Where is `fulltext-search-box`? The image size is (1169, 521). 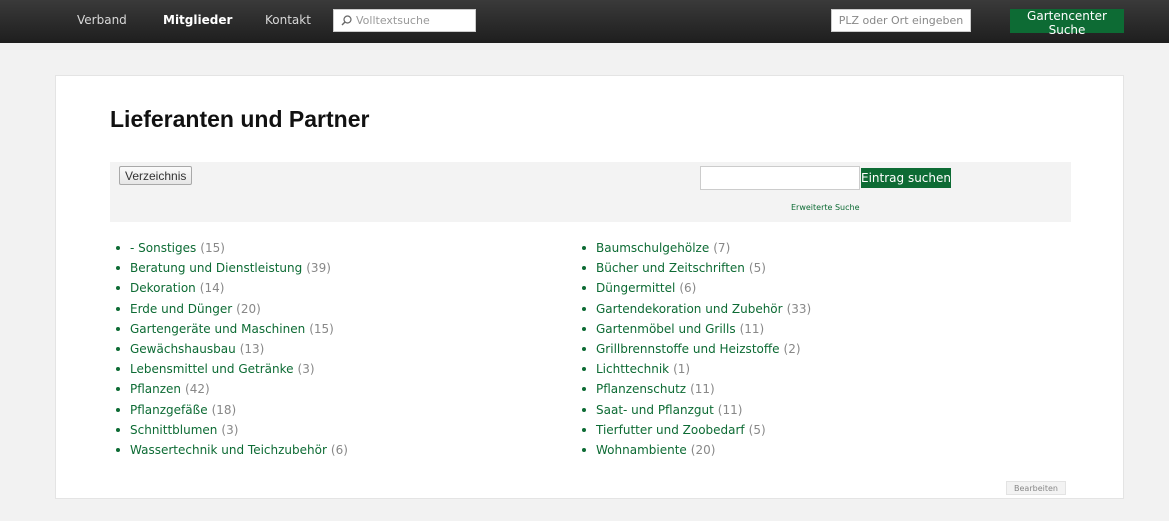 fulltext-search-box is located at coordinates (404, 20).